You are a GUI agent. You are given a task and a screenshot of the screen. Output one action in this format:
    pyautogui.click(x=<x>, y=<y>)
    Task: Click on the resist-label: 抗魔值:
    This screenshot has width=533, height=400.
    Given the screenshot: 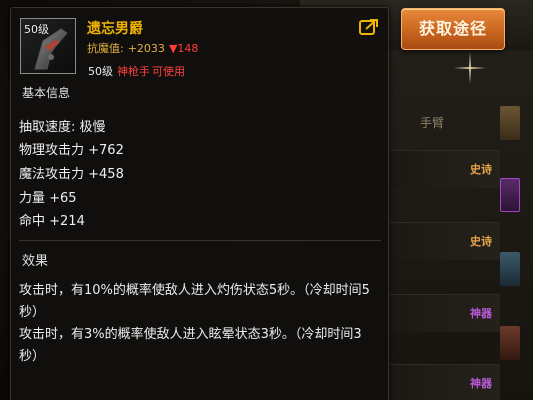 What is the action you would take?
    pyautogui.click(x=105, y=48)
    